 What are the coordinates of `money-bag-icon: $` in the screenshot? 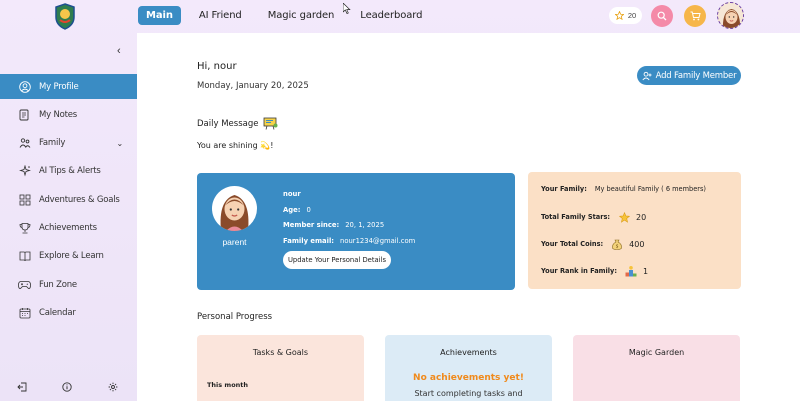 It's located at (617, 244).